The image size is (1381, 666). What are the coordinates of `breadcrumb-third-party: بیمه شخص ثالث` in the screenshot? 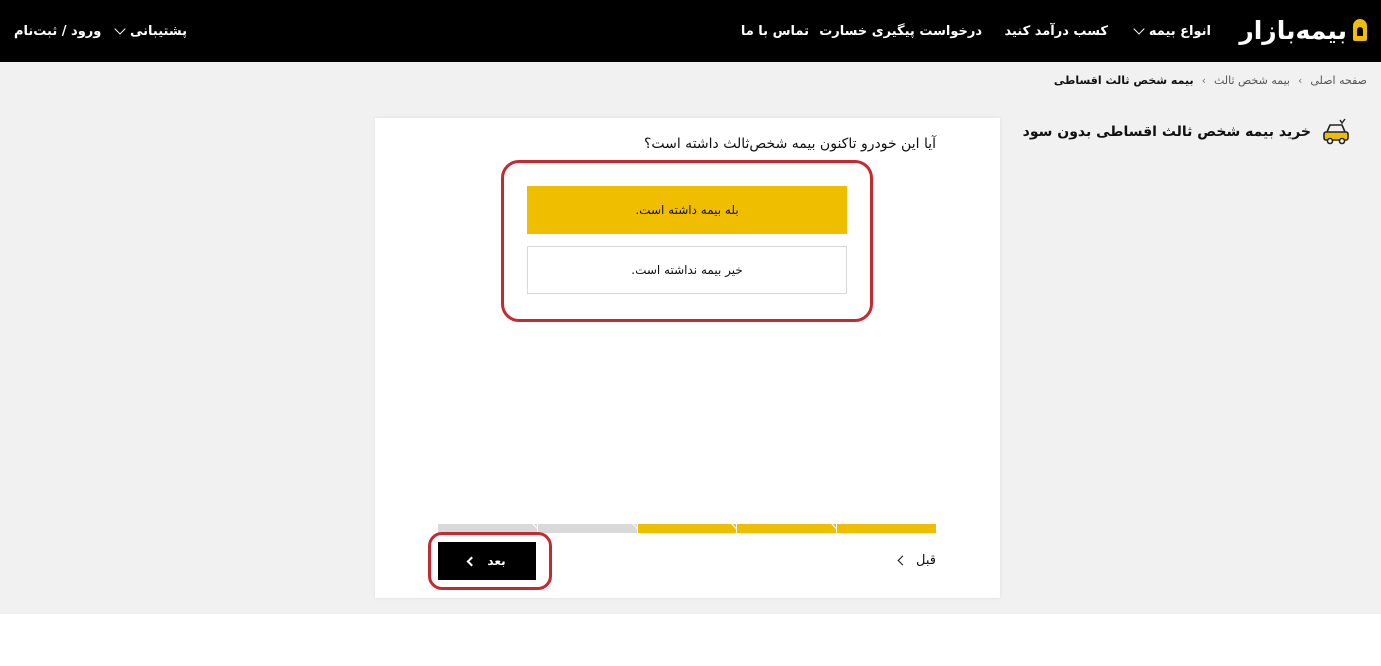 It's located at (1252, 80).